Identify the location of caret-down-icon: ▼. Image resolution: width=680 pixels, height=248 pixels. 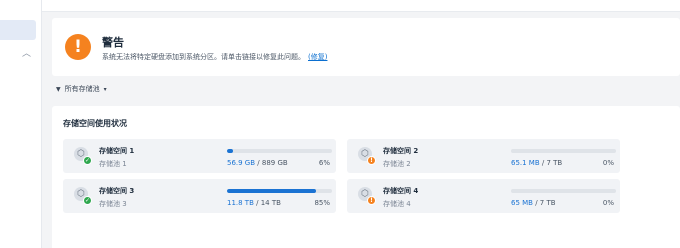
(58, 89).